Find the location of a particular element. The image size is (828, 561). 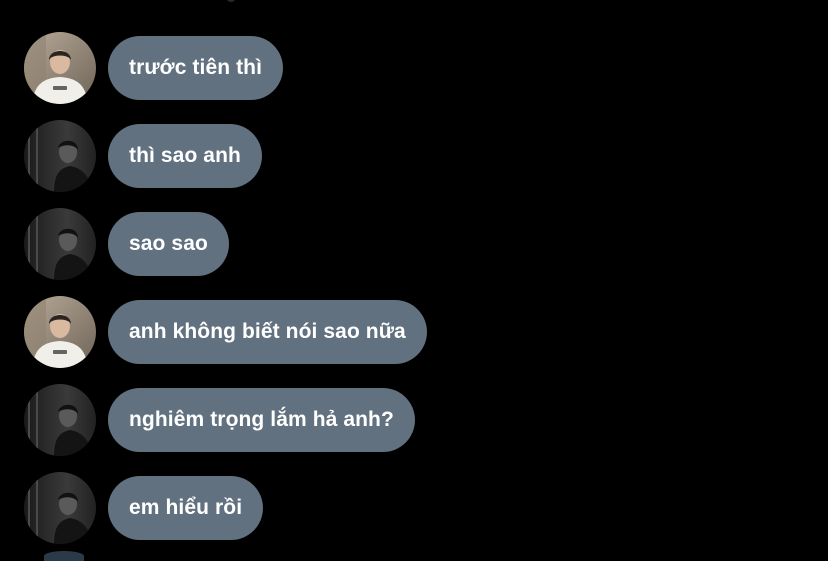

cropped-avatar-bottom is located at coordinates (64, 556).